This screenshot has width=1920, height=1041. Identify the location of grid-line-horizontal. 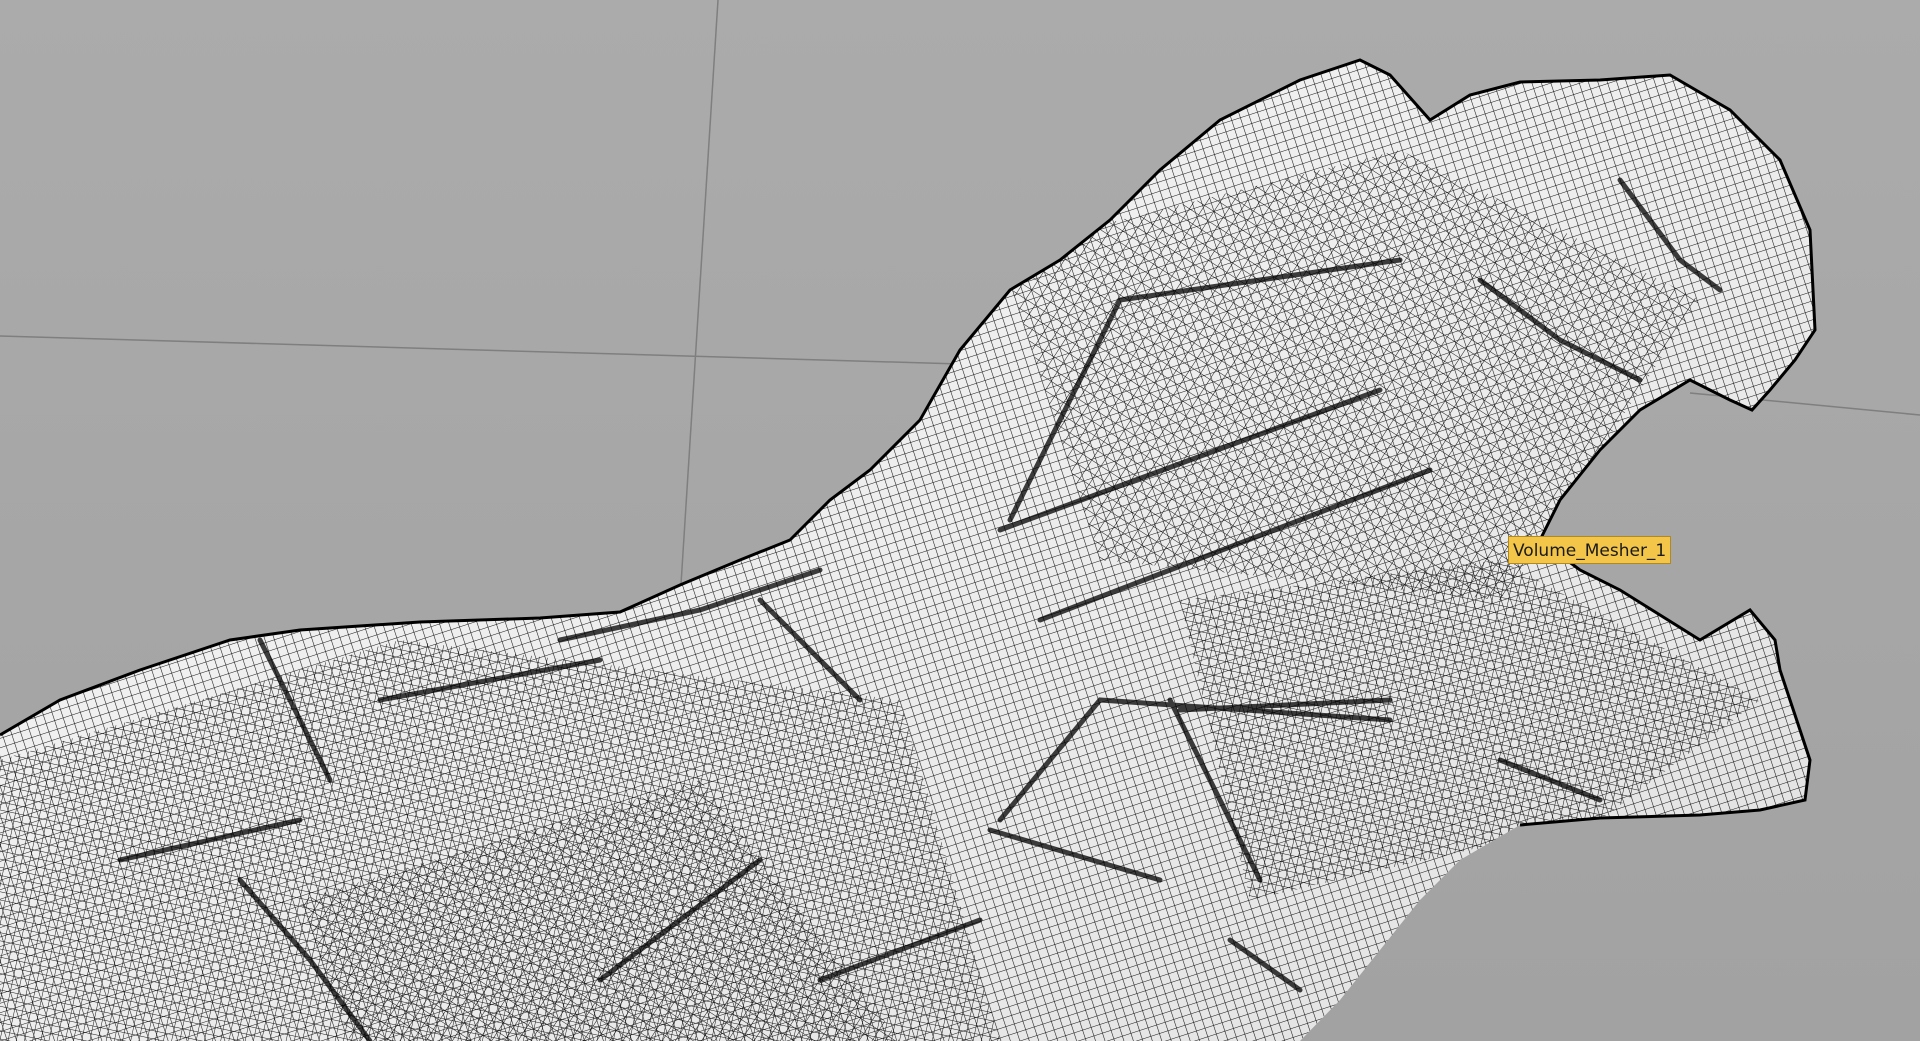
(480, 350).